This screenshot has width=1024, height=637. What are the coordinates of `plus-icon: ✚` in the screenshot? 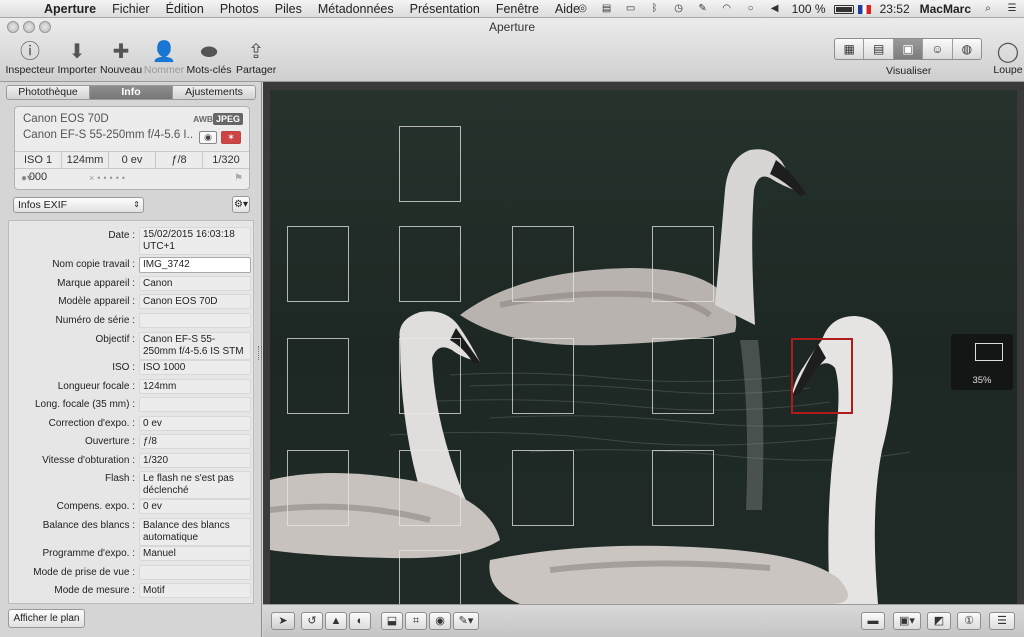 It's located at (121, 52).